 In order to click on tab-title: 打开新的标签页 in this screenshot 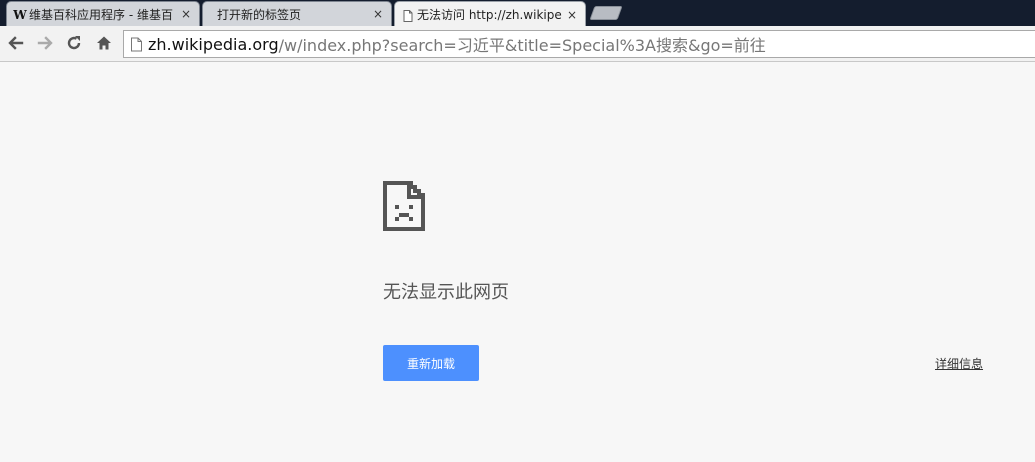, I will do `click(259, 14)`.